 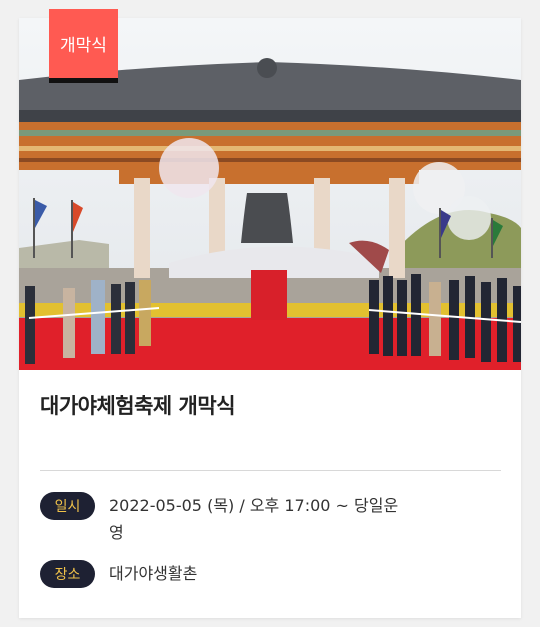 What do you see at coordinates (67, 574) in the screenshot?
I see `place-label-pill: 장소` at bounding box center [67, 574].